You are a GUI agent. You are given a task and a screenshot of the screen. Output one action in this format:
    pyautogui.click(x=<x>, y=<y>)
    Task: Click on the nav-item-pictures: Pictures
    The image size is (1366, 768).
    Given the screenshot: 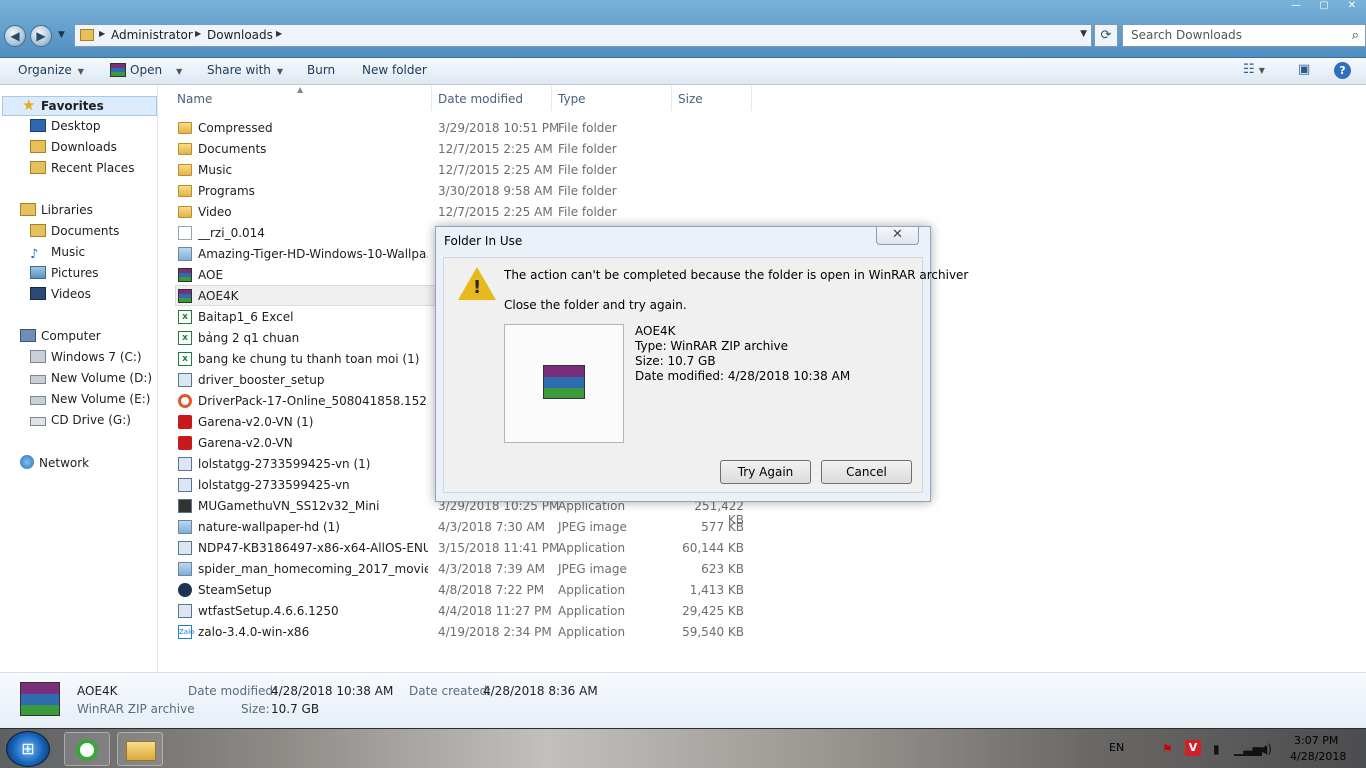 What is the action you would take?
    pyautogui.click(x=64, y=276)
    